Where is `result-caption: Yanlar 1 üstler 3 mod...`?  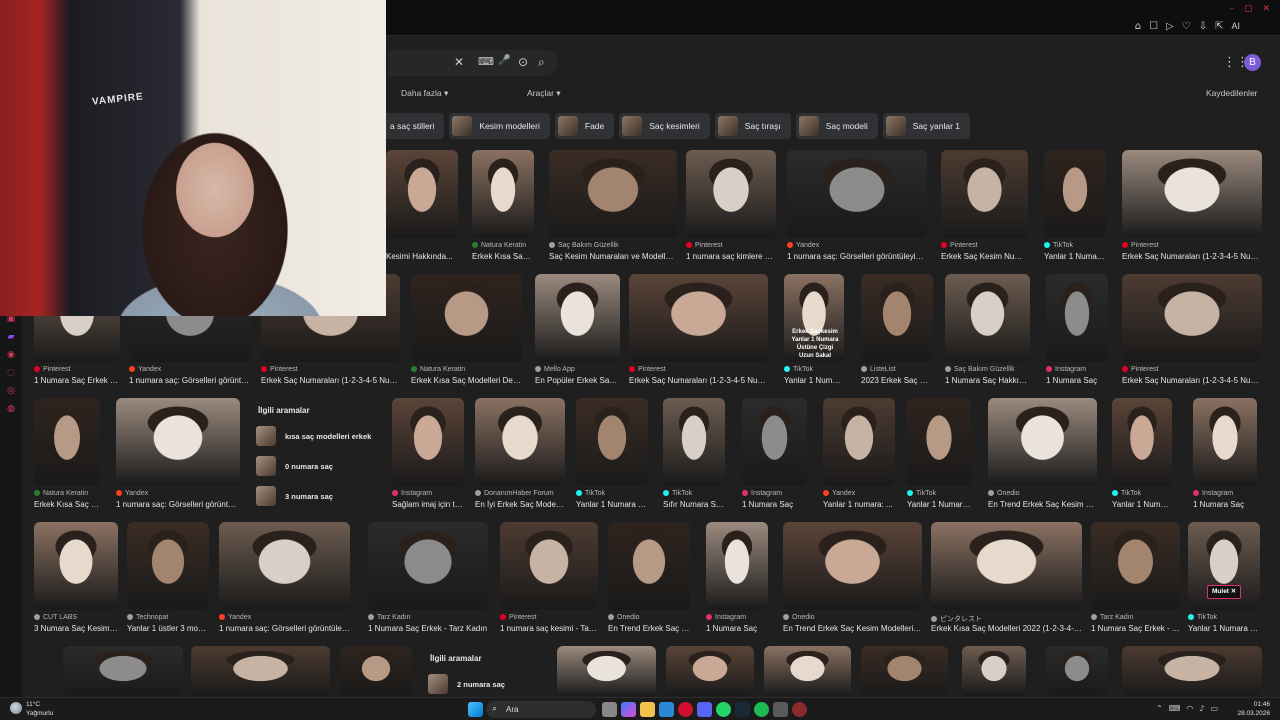
result-caption: Yanlar 1 üstler 3 mod... is located at coordinates (168, 628).